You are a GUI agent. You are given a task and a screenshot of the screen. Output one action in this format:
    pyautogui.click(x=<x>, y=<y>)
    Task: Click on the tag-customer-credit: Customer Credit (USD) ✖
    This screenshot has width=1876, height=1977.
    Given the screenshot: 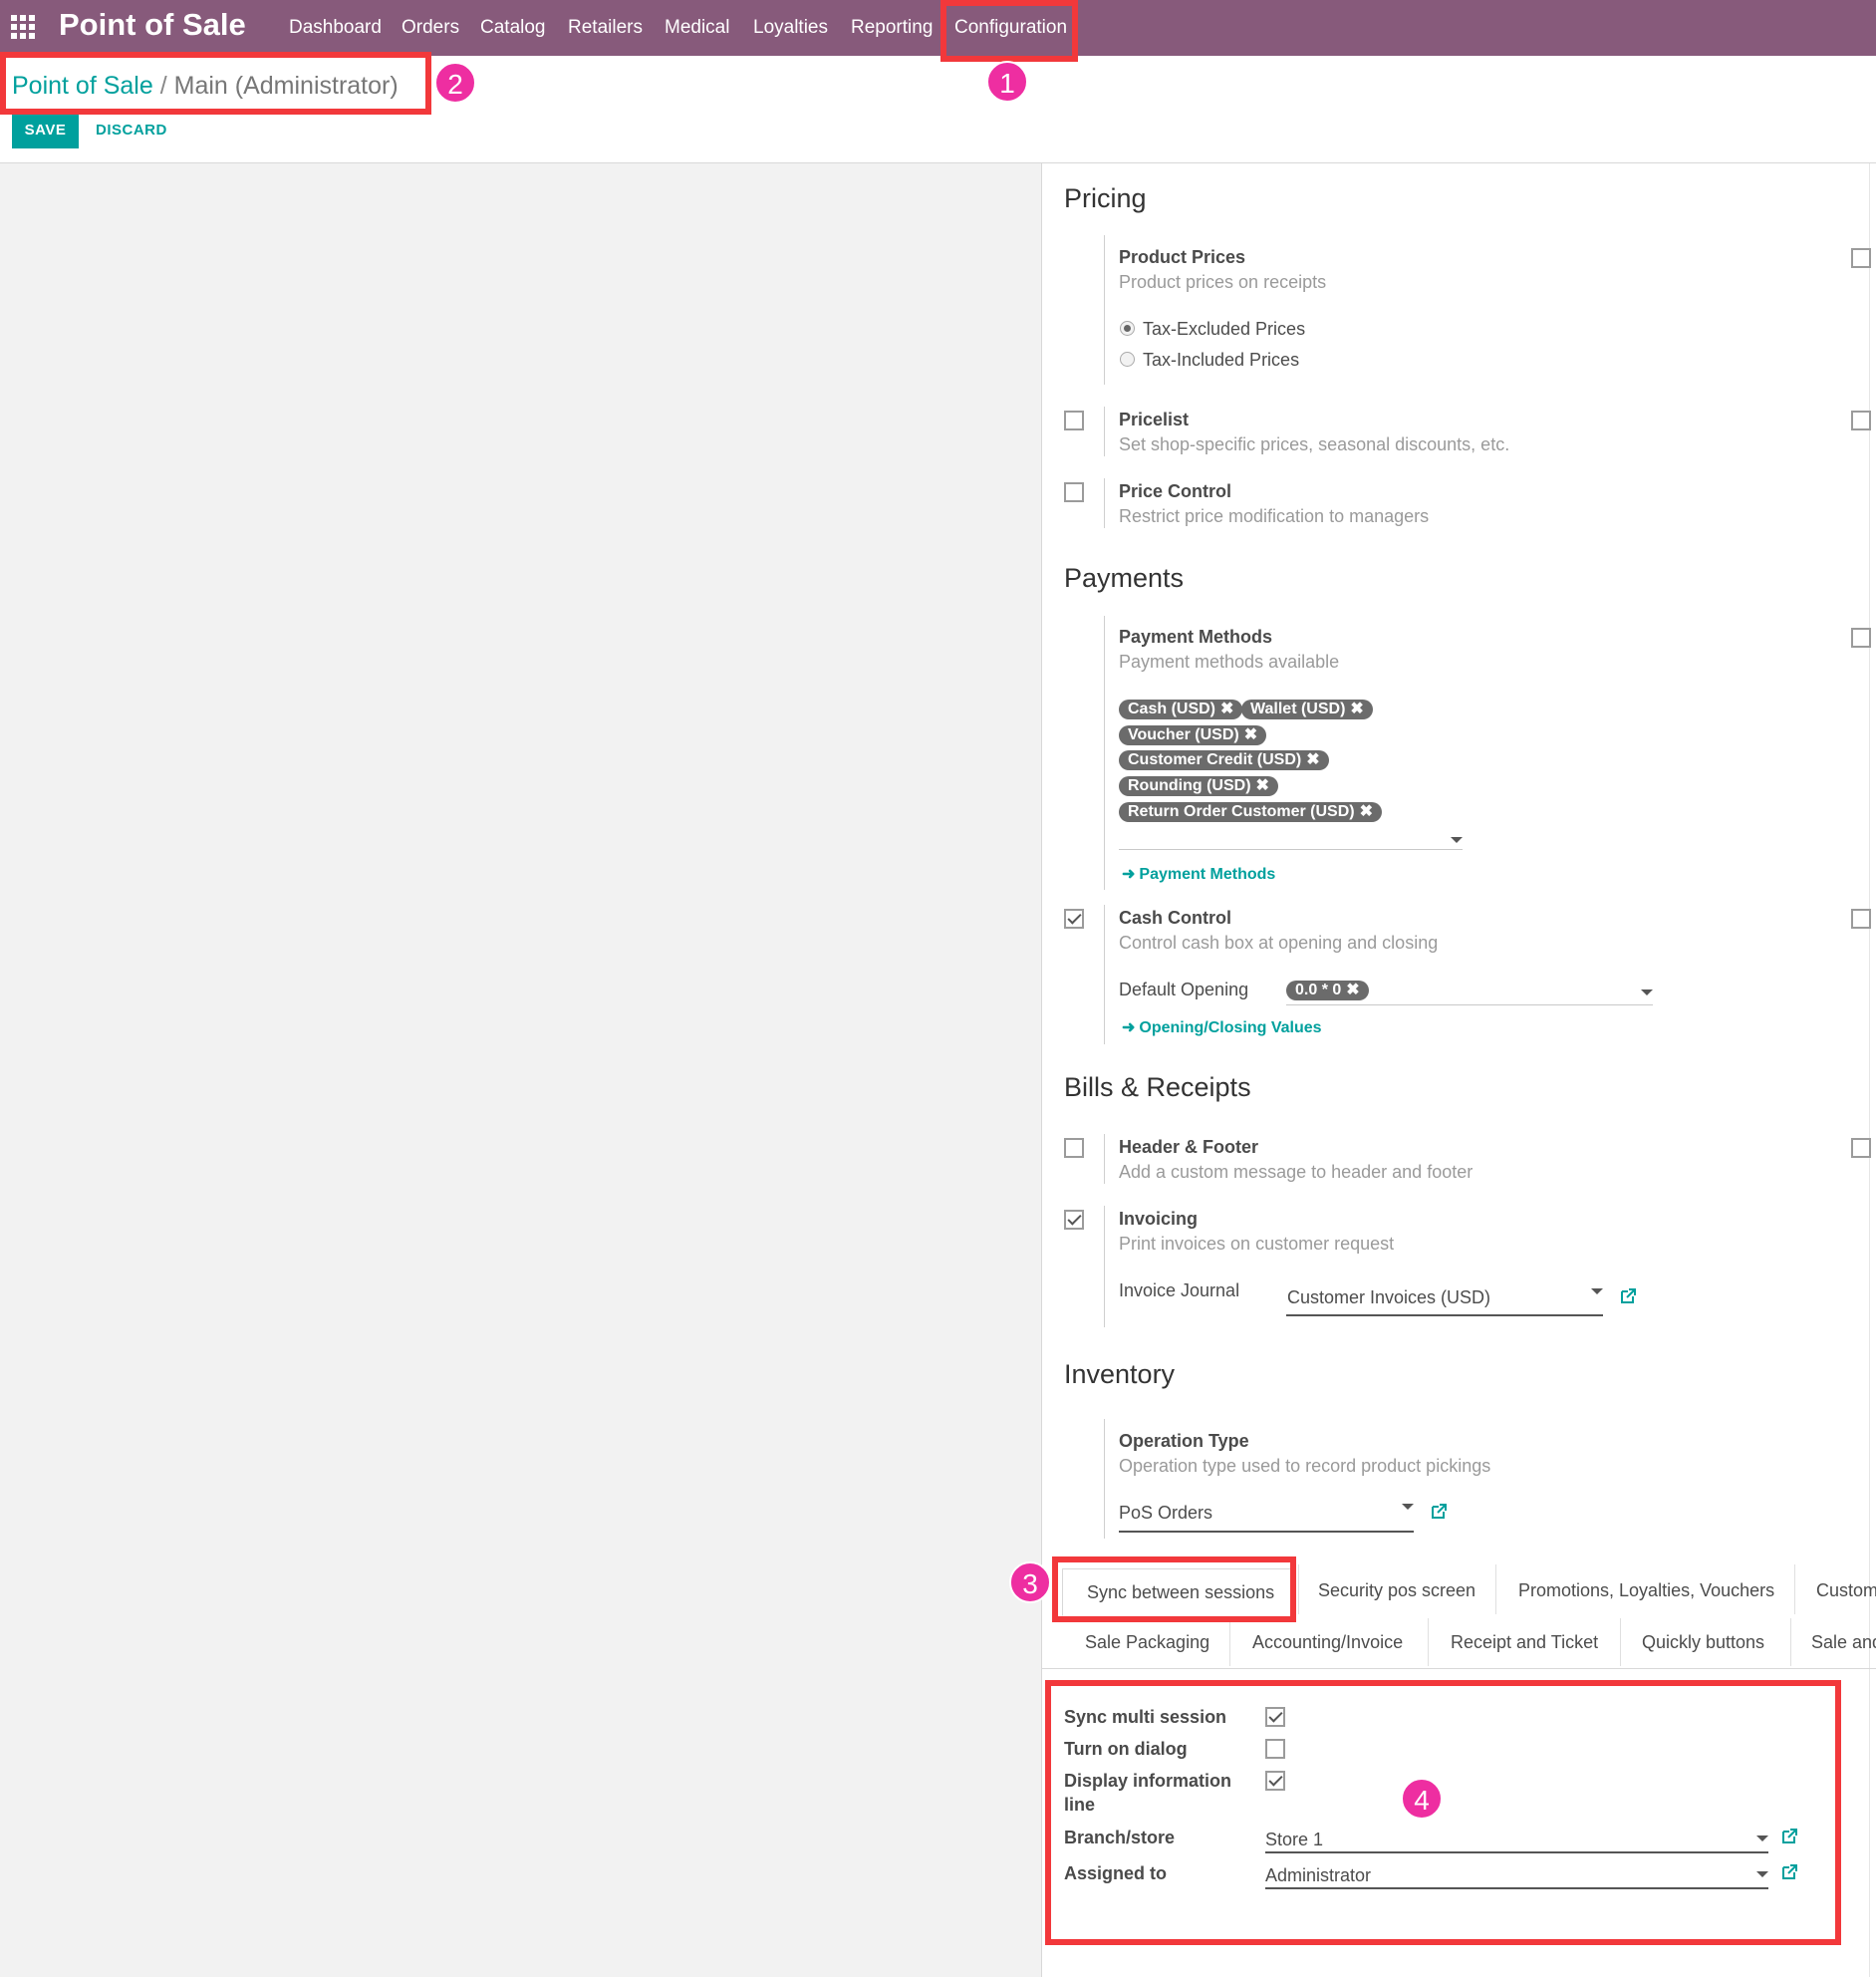 What is the action you would take?
    pyautogui.click(x=1224, y=760)
    